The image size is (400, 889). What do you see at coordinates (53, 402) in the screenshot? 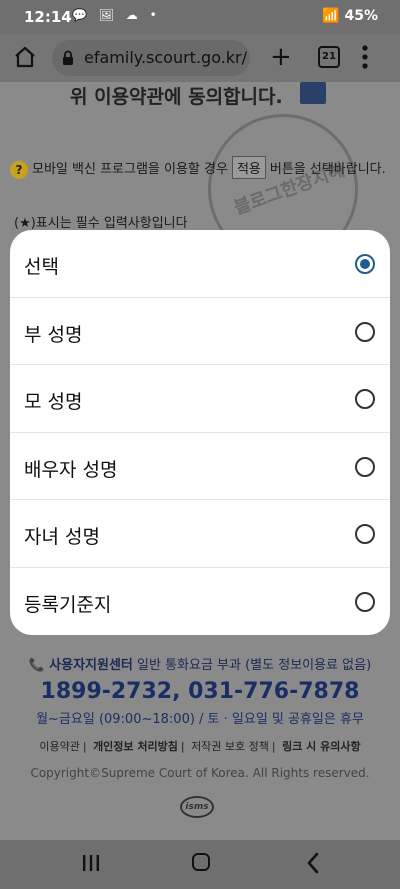
I see `option-label: 모 성명` at bounding box center [53, 402].